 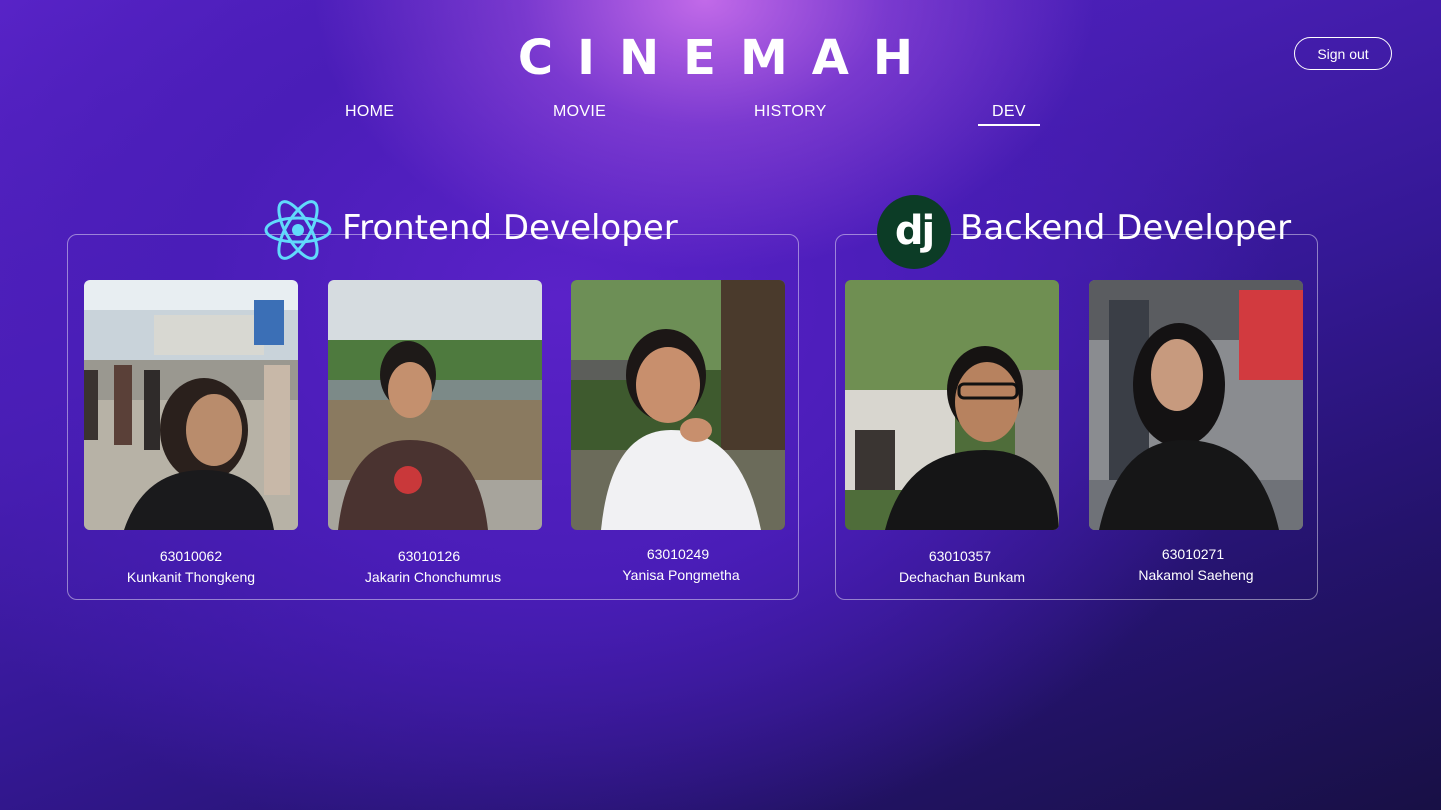 What do you see at coordinates (1126, 228) in the screenshot?
I see `backend-title: Backend Developer` at bounding box center [1126, 228].